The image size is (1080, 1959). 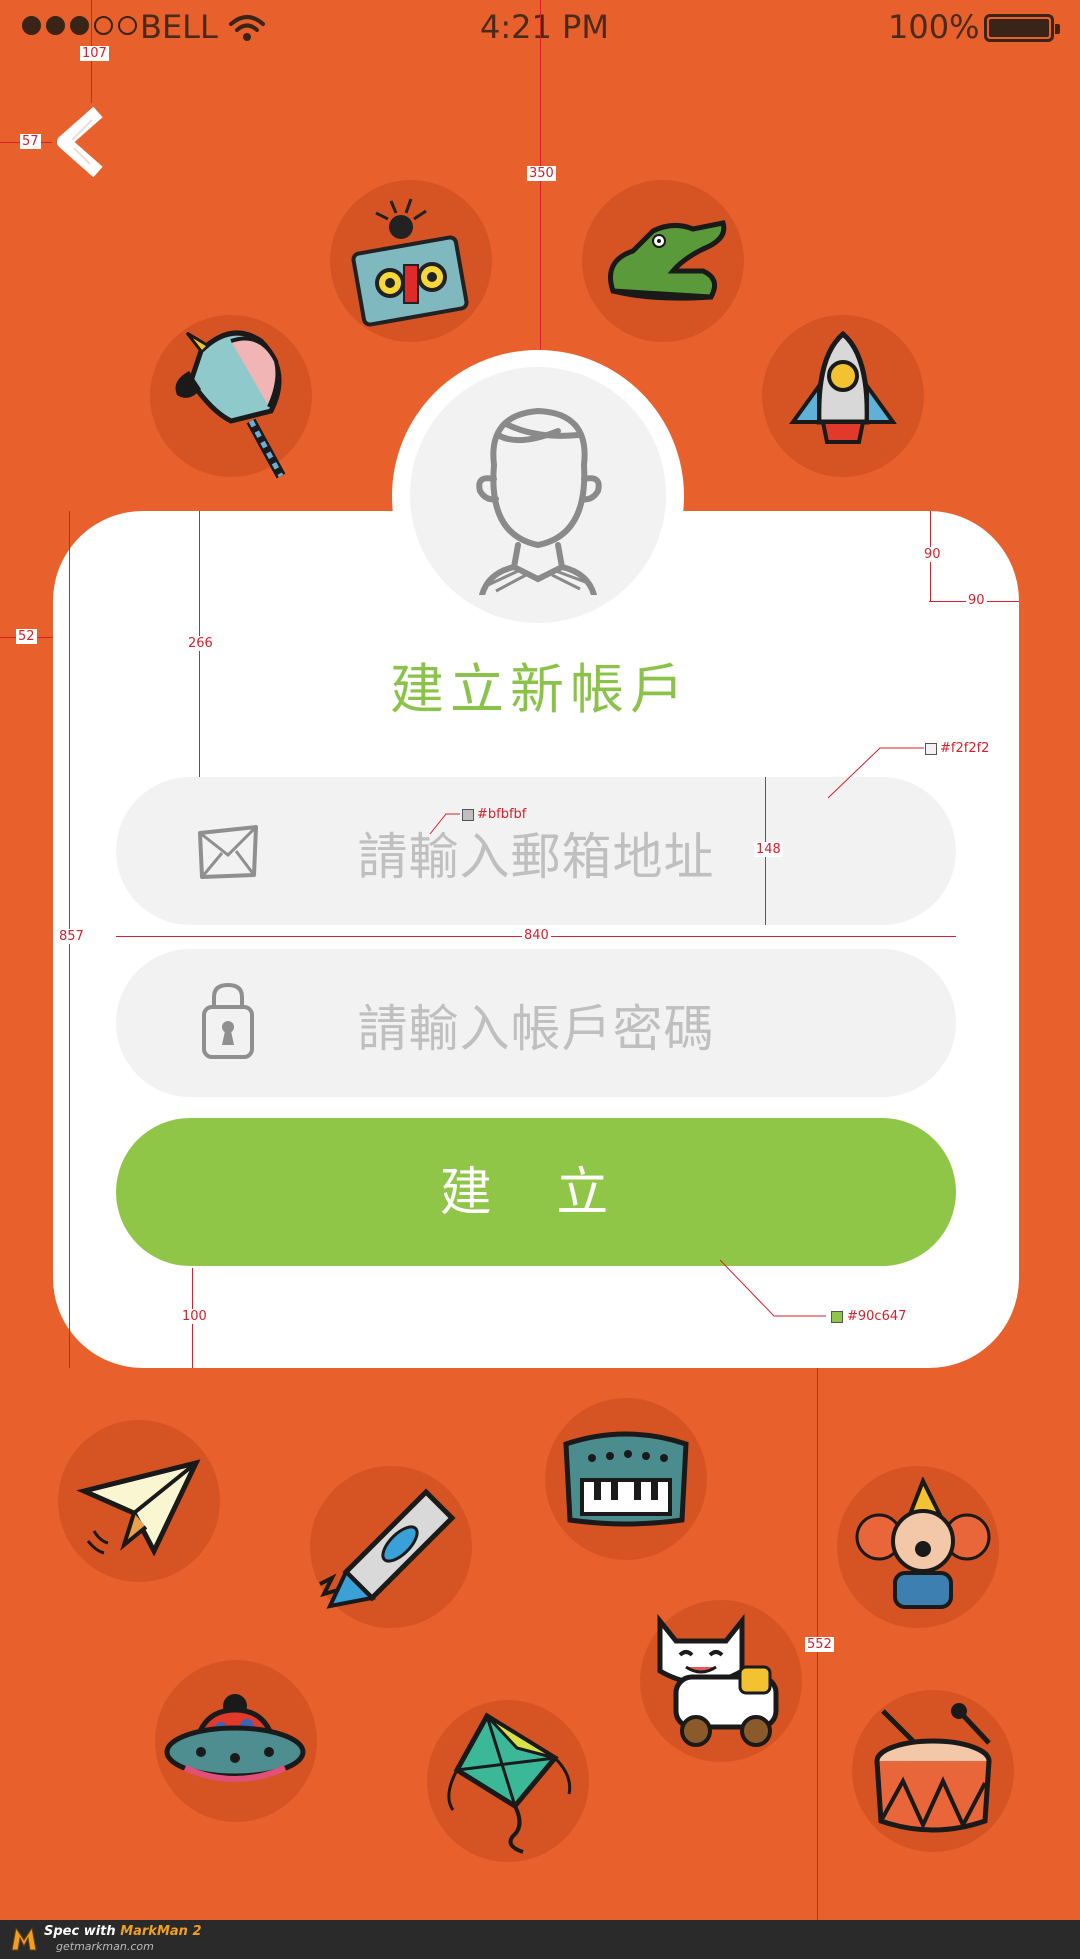 I want to click on spec-leader-lines, so click(x=676, y=1032).